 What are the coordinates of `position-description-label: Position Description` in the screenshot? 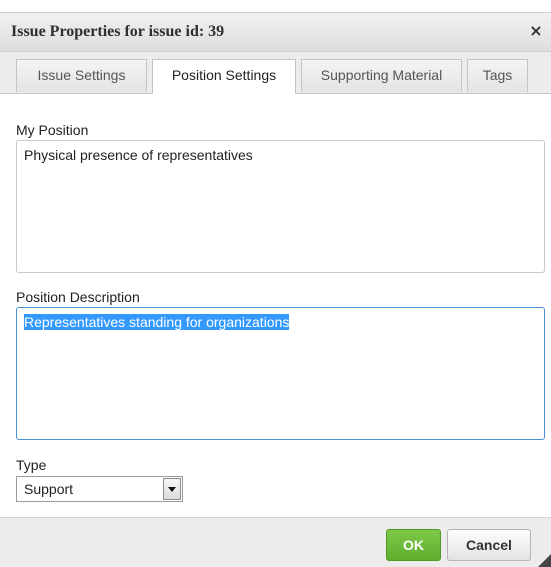 It's located at (78, 297).